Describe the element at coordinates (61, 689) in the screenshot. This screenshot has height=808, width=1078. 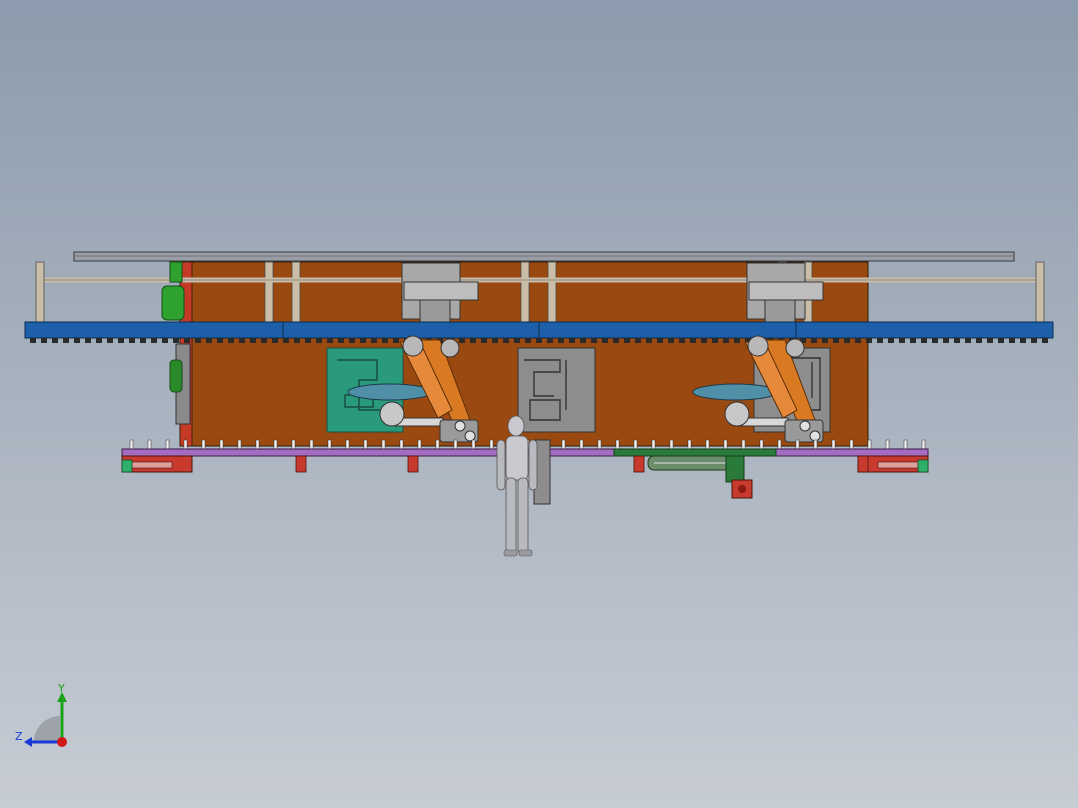
I see `y-axis-label: Y` at that location.